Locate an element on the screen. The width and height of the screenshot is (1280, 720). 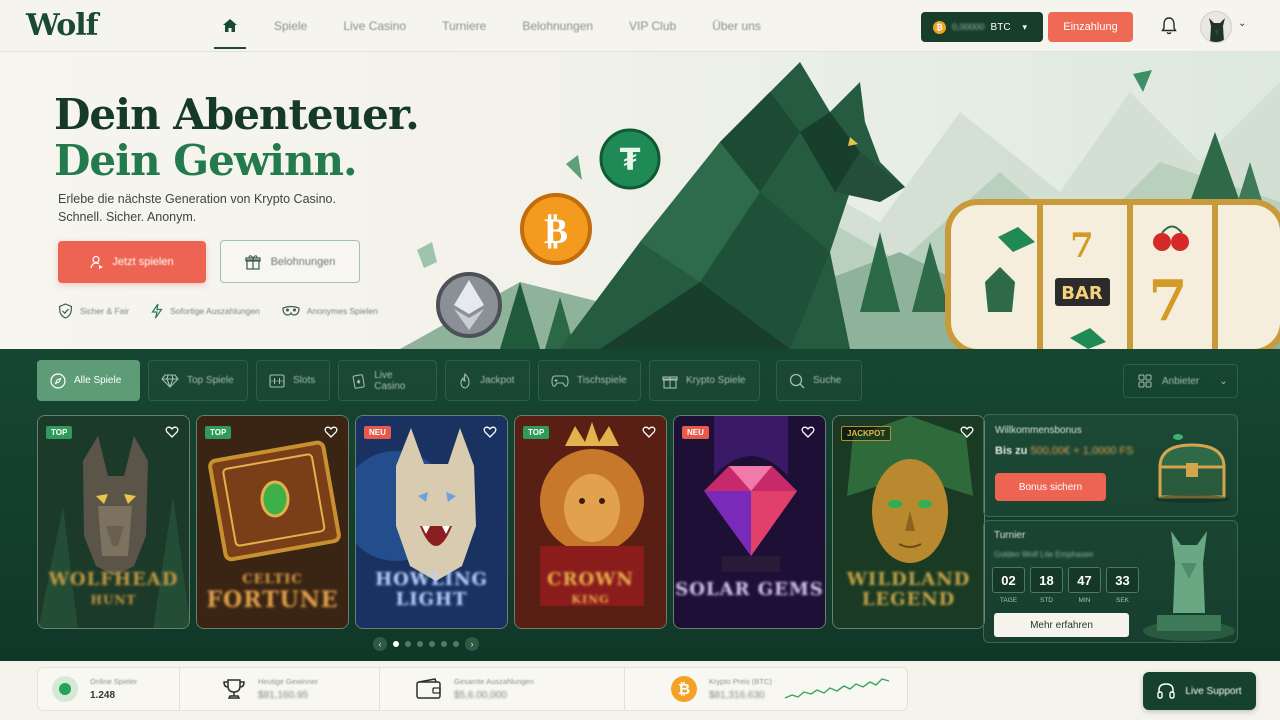
nav-home is located at coordinates (230, 26).